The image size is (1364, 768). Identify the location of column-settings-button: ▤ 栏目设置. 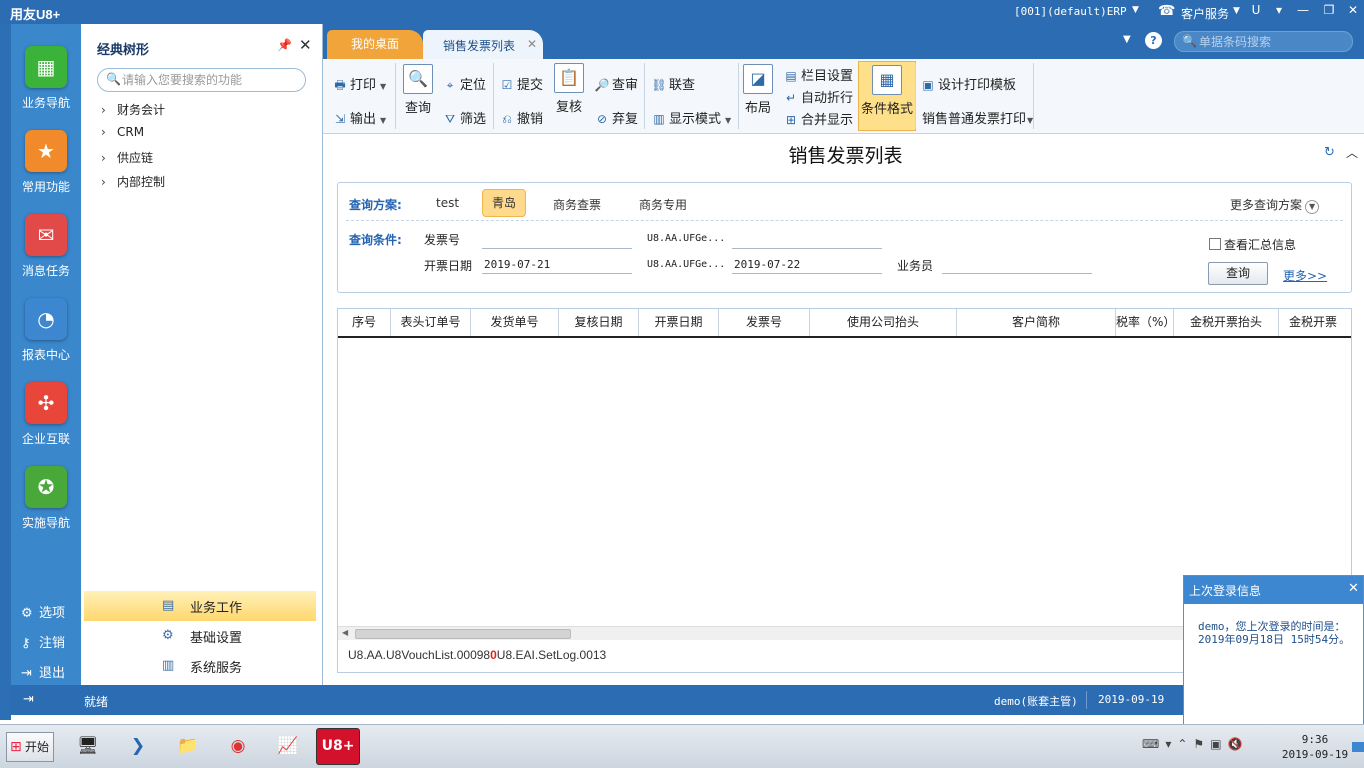
(818, 74).